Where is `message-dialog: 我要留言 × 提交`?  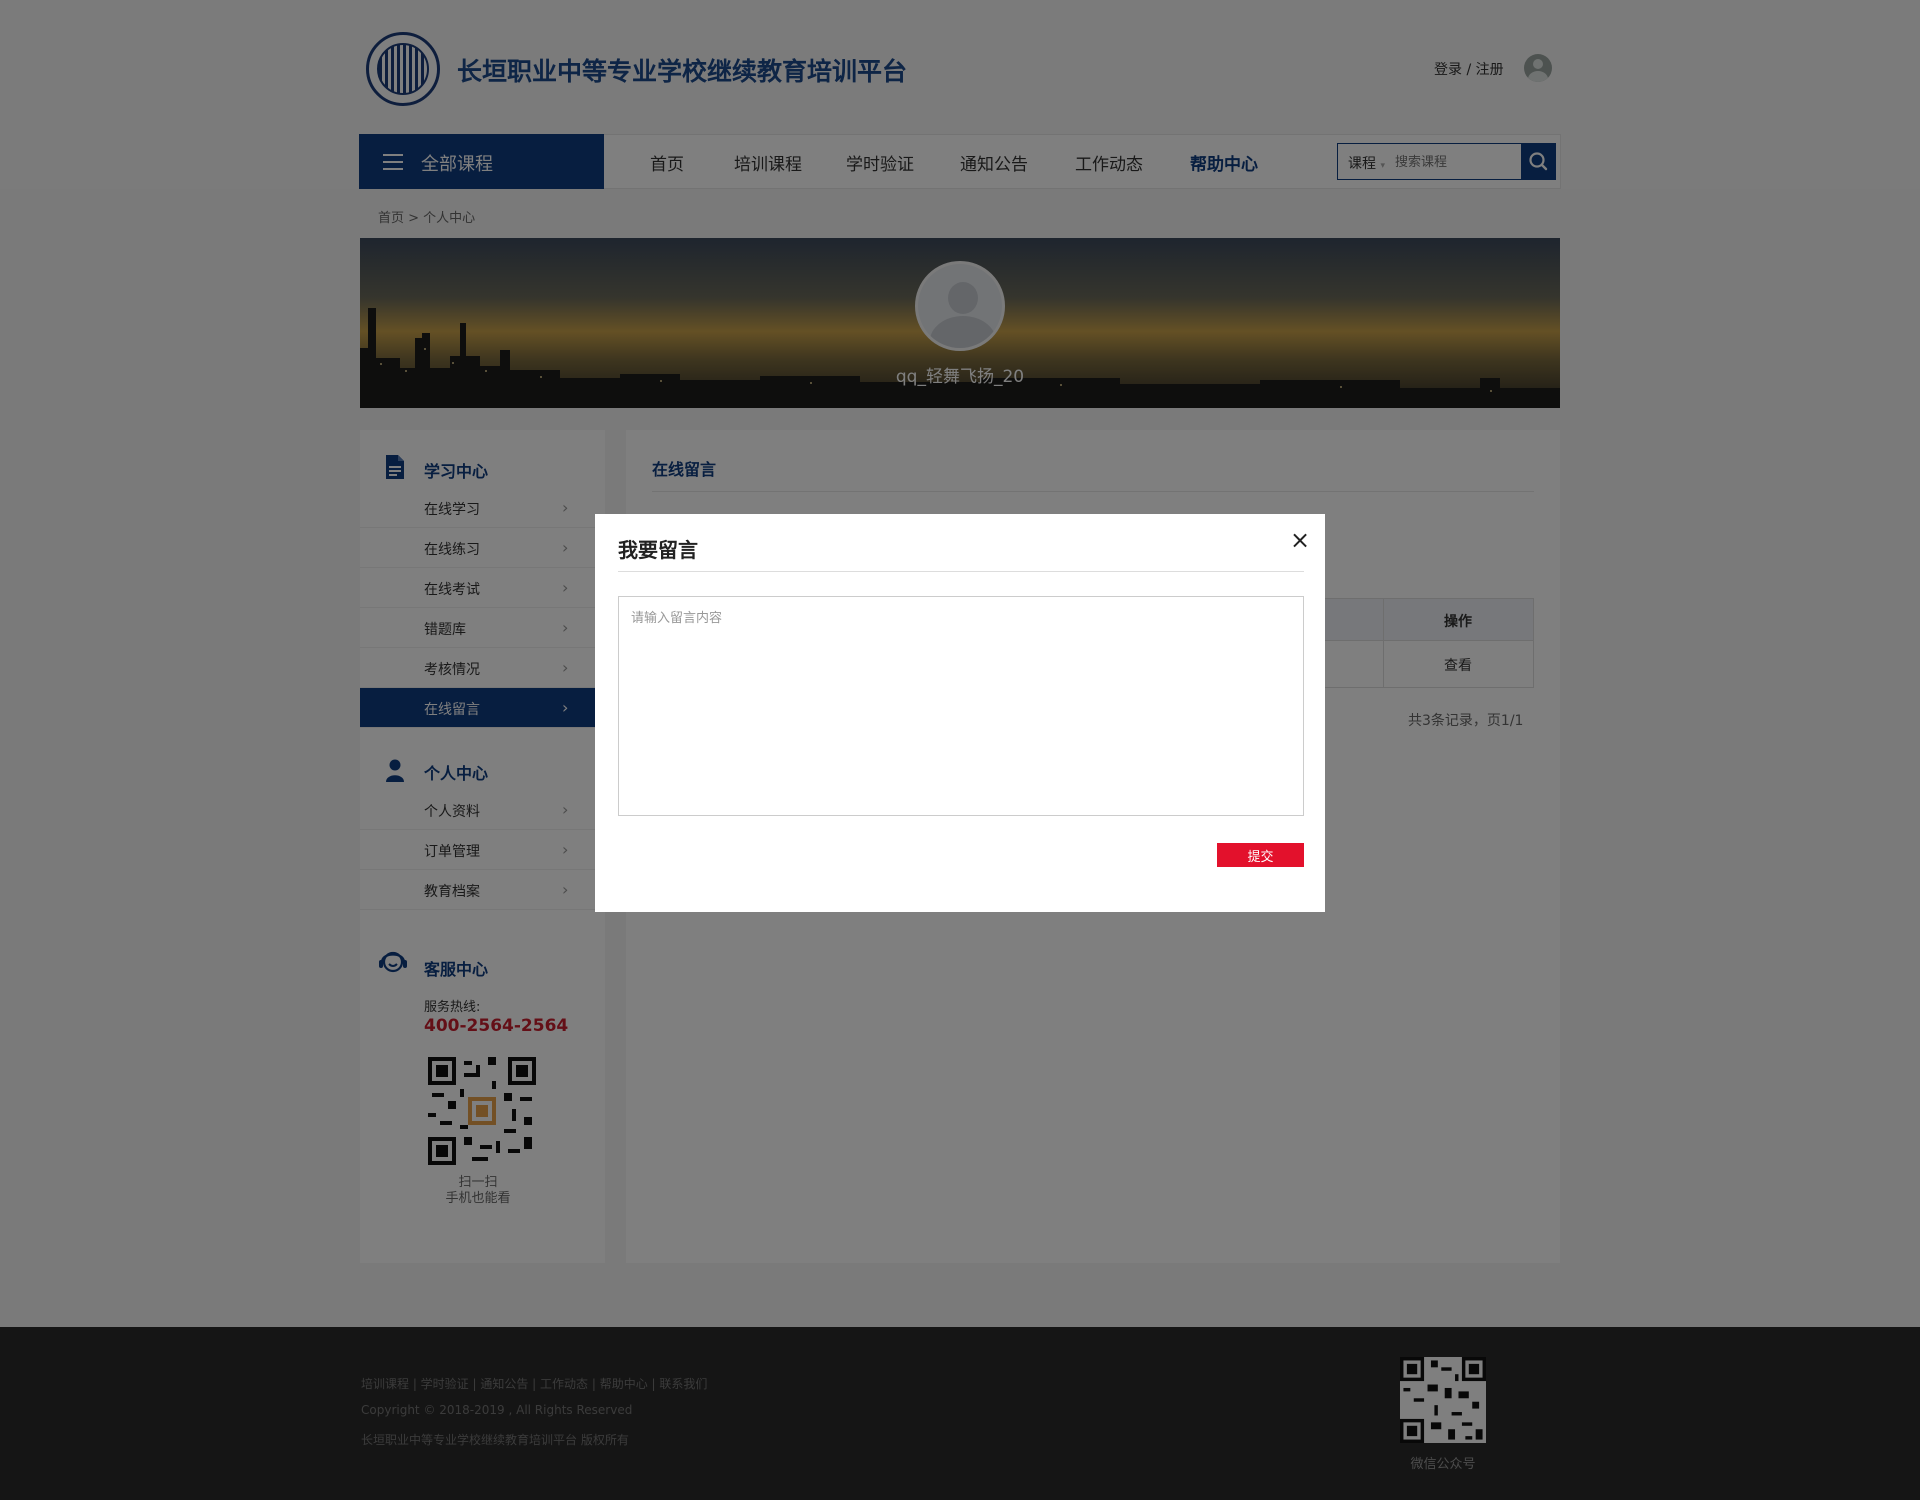
message-dialog: 我要留言 × 提交 is located at coordinates (960, 713).